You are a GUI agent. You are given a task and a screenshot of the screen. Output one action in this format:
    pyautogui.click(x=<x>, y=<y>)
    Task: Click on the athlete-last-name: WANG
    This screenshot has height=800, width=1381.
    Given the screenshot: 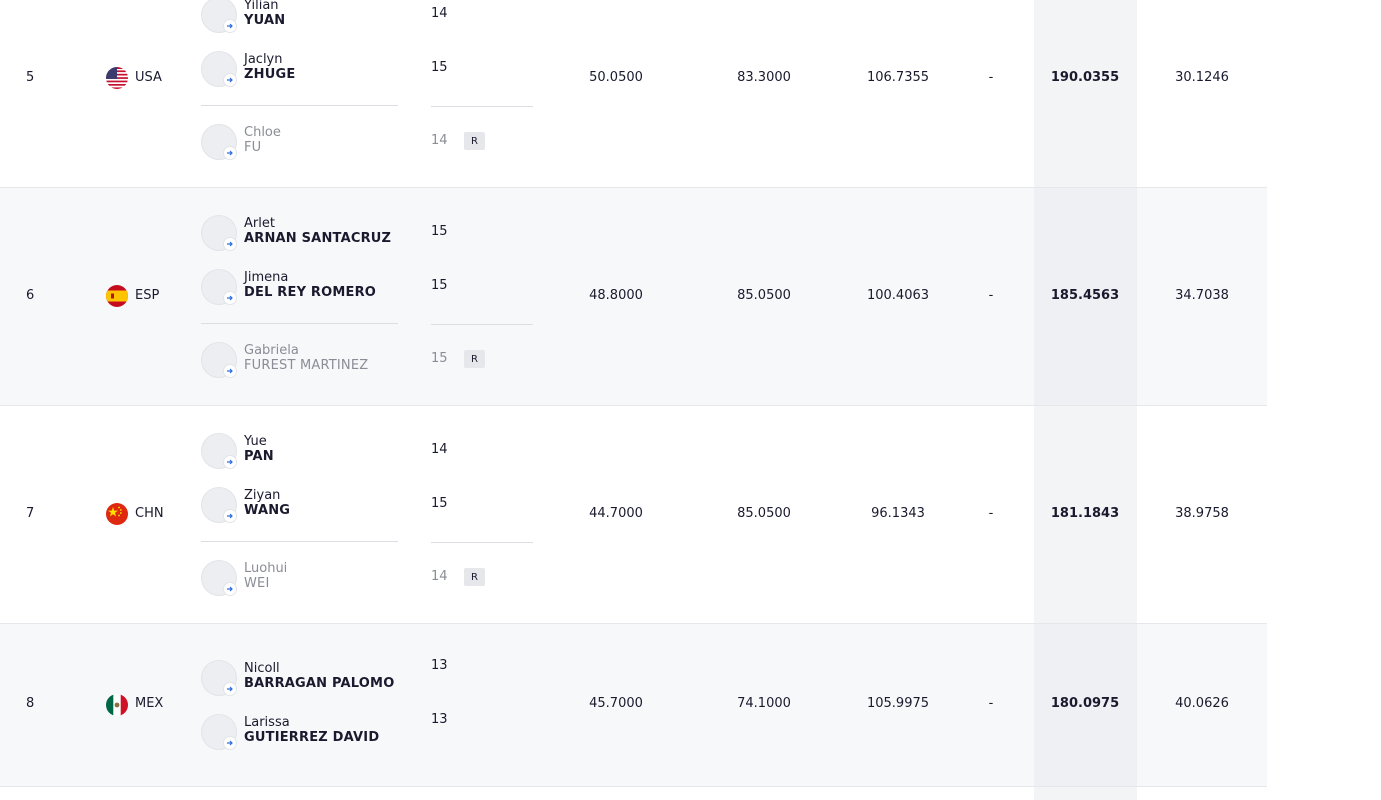 What is the action you would take?
    pyautogui.click(x=267, y=510)
    